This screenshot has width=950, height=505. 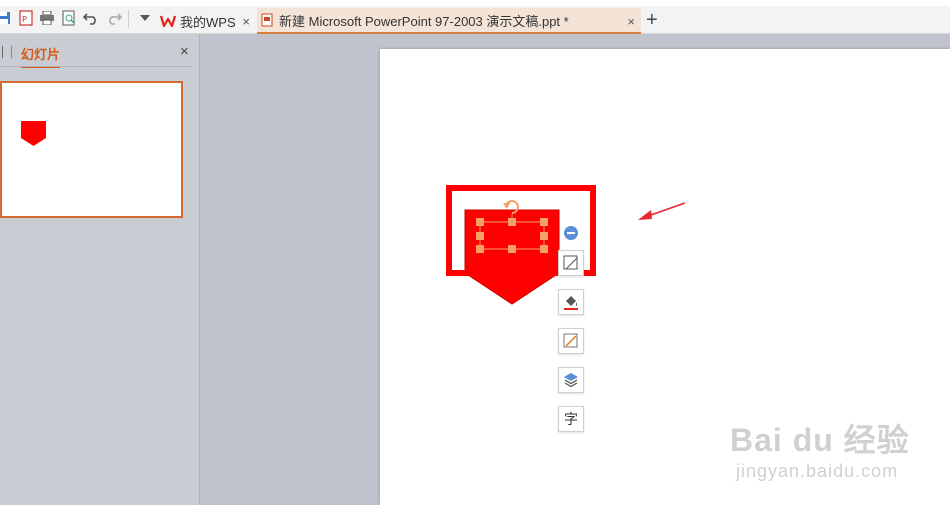 I want to click on undo-icon, so click(x=91, y=18).